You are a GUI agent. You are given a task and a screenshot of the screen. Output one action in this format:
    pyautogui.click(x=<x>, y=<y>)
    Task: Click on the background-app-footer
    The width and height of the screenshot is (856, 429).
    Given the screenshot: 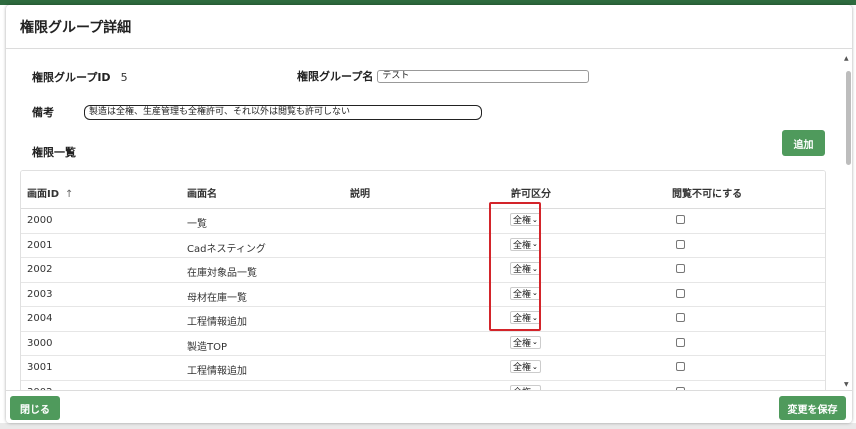 What is the action you would take?
    pyautogui.click(x=428, y=426)
    